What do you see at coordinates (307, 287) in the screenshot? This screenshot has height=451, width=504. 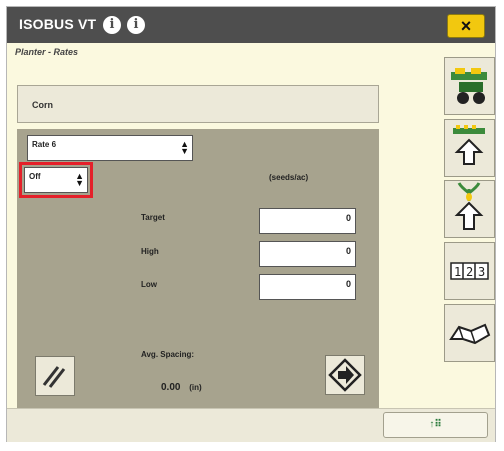 I see `low-input: 0` at bounding box center [307, 287].